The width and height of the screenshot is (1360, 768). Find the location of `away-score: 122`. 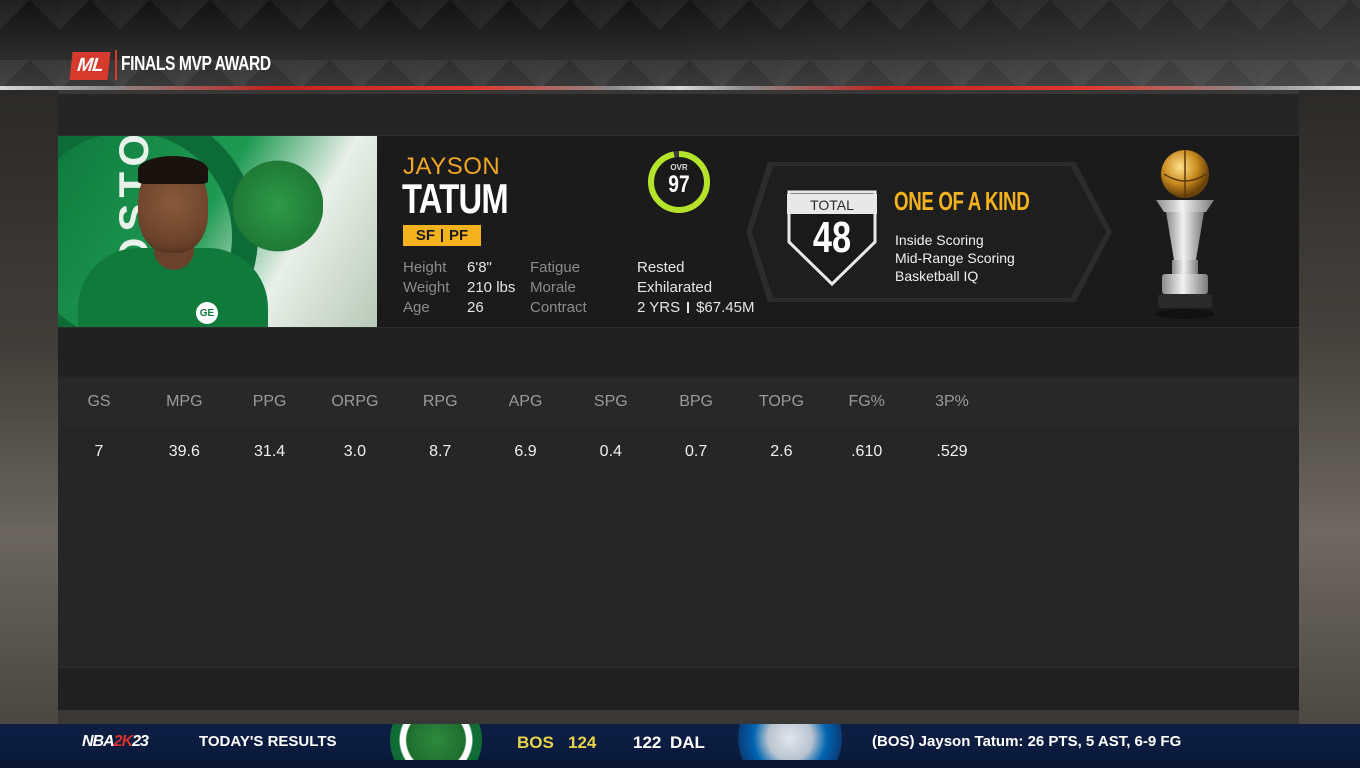

away-score: 122 is located at coordinates (647, 742).